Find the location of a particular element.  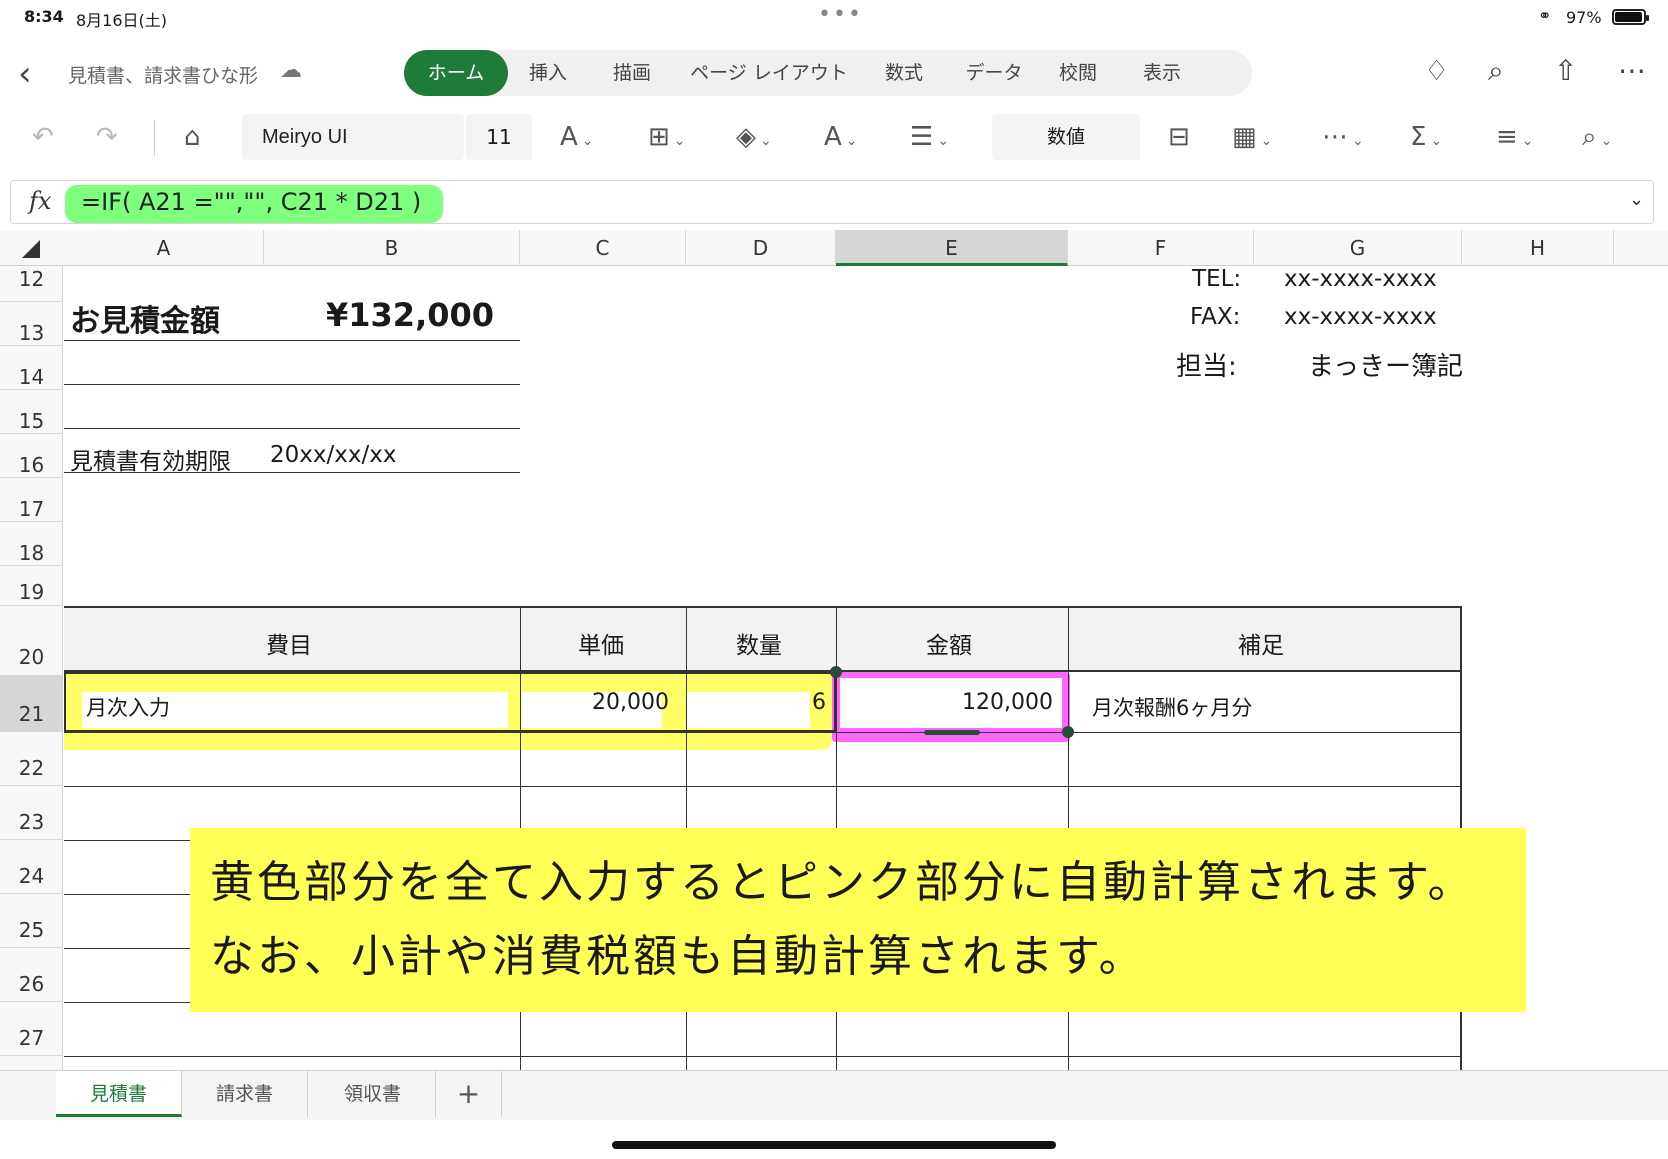

table-style-icon: ▦ ⌄ is located at coordinates (1252, 137).